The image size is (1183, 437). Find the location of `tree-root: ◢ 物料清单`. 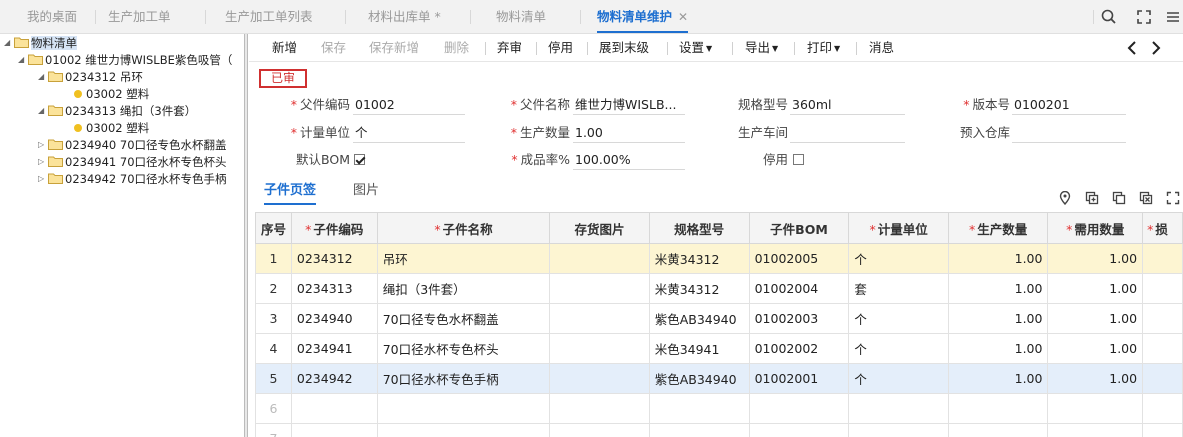

tree-root: ◢ 物料清单 is located at coordinates (40, 43).